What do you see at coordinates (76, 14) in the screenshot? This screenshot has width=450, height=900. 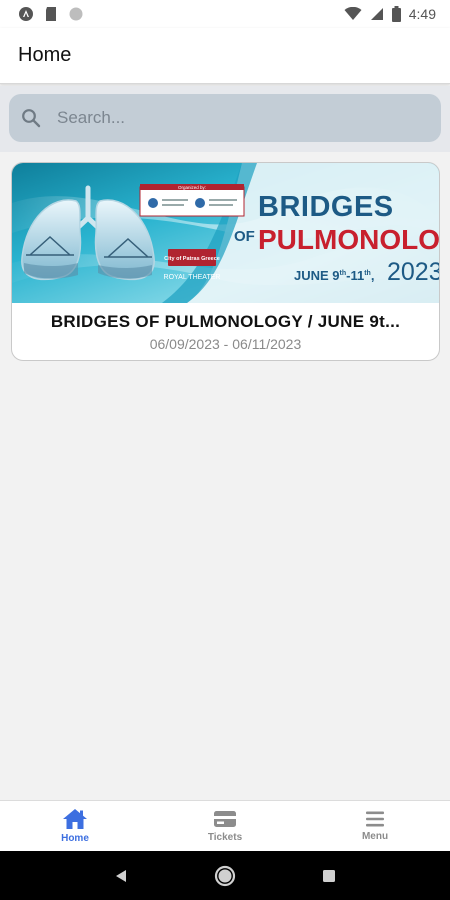 I see `circle-notification-icon` at bounding box center [76, 14].